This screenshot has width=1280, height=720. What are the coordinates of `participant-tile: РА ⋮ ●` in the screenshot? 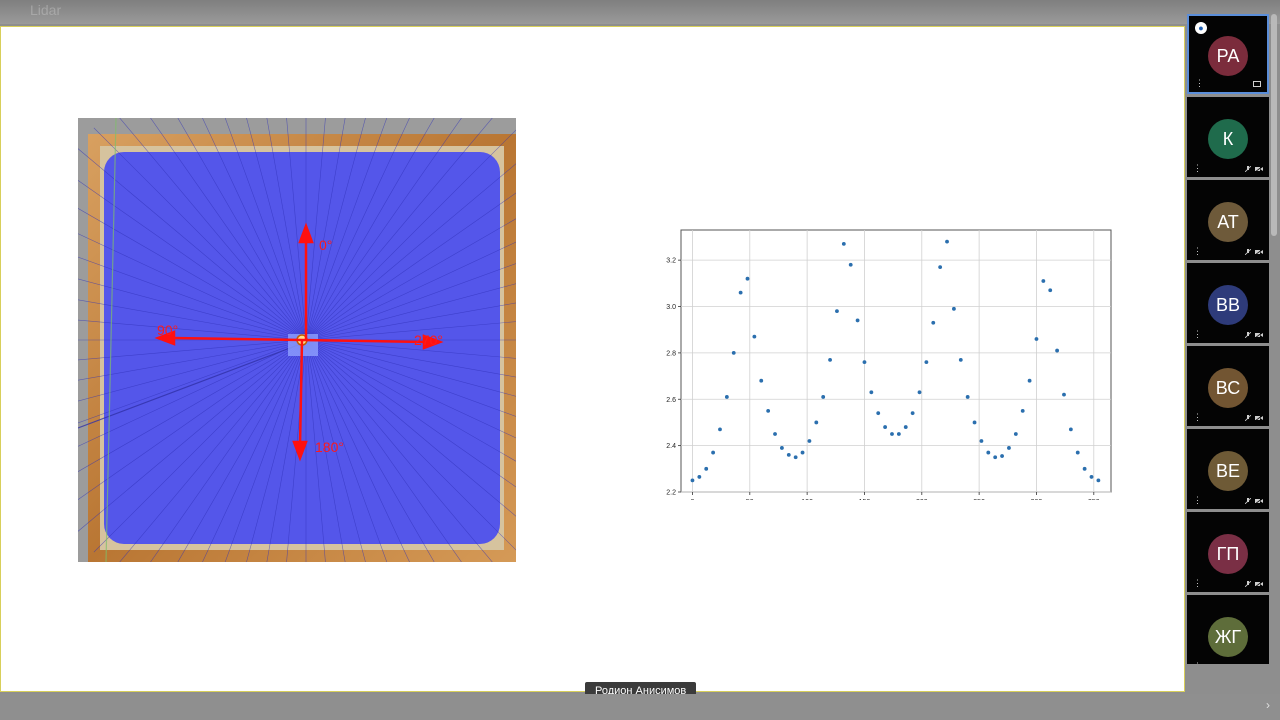 It's located at (1228, 54).